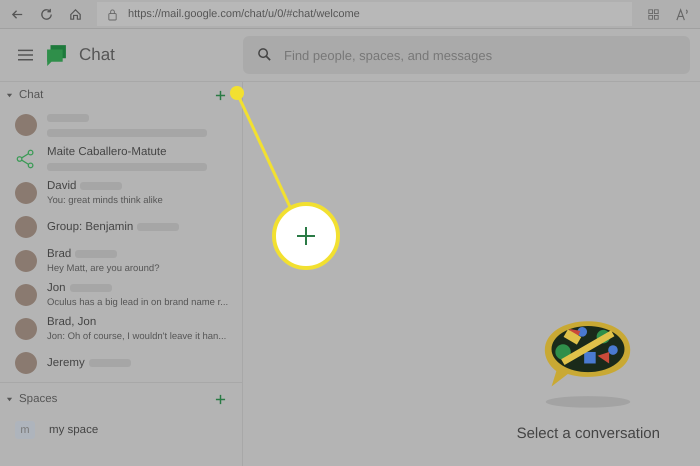 The height and width of the screenshot is (466, 700). I want to click on chat-list-item: Group: Benjamin, so click(121, 227).